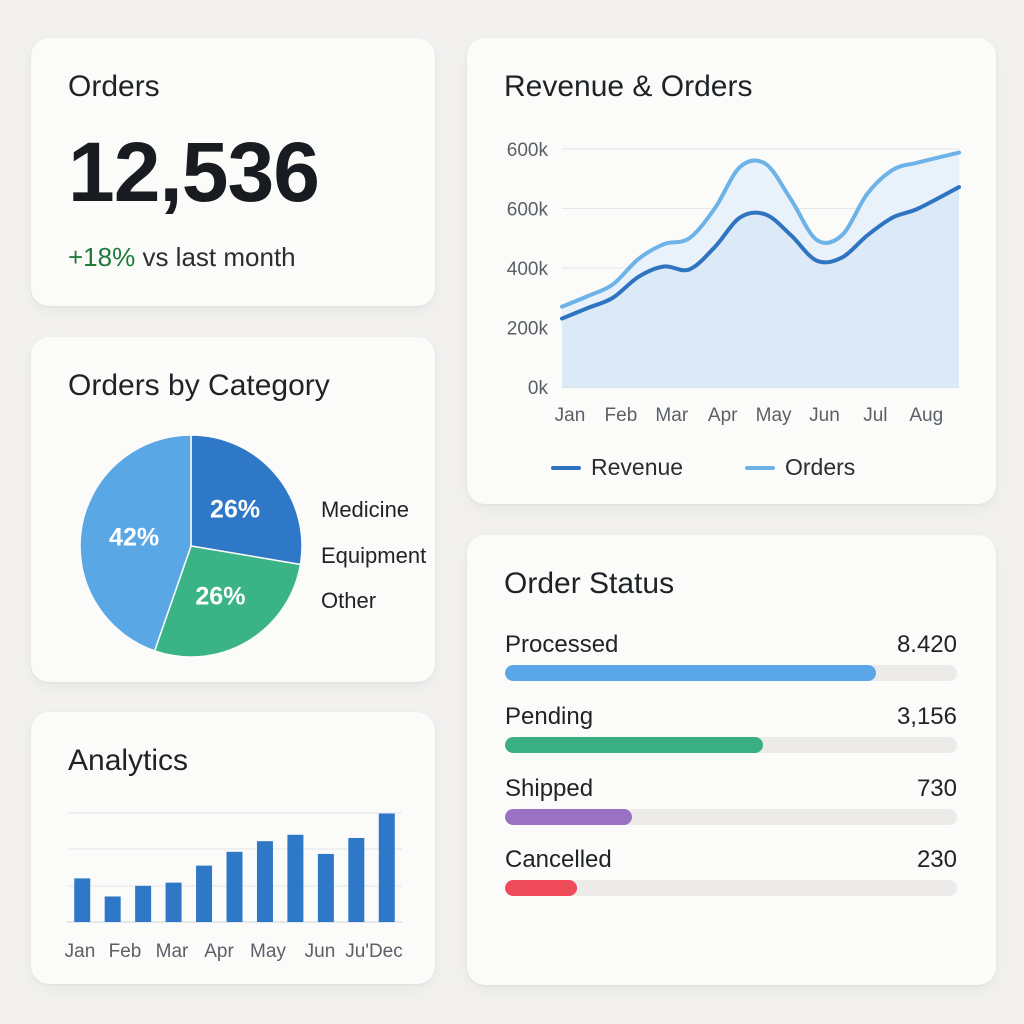 The image size is (1024, 1024). What do you see at coordinates (824, 415) in the screenshot?
I see `x-tick-label: Jun` at bounding box center [824, 415].